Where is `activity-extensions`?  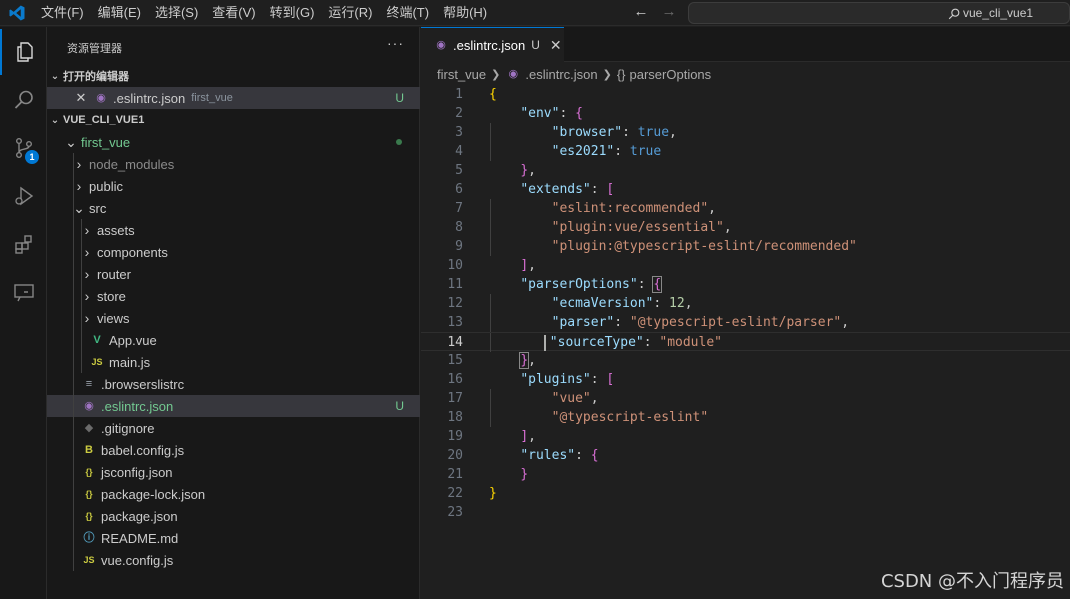
activity-extensions is located at coordinates (23, 244).